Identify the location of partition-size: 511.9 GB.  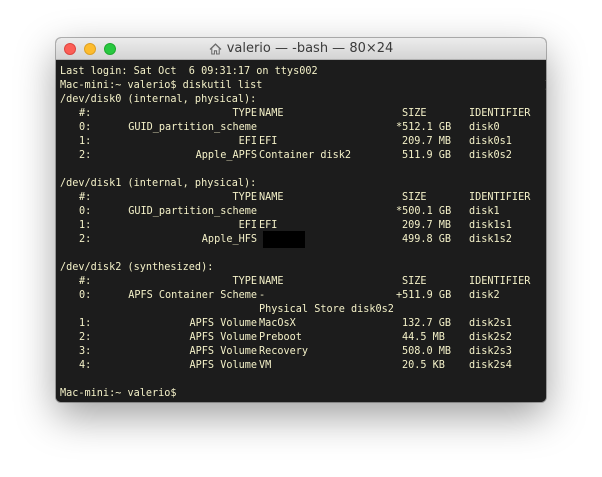
(427, 155).